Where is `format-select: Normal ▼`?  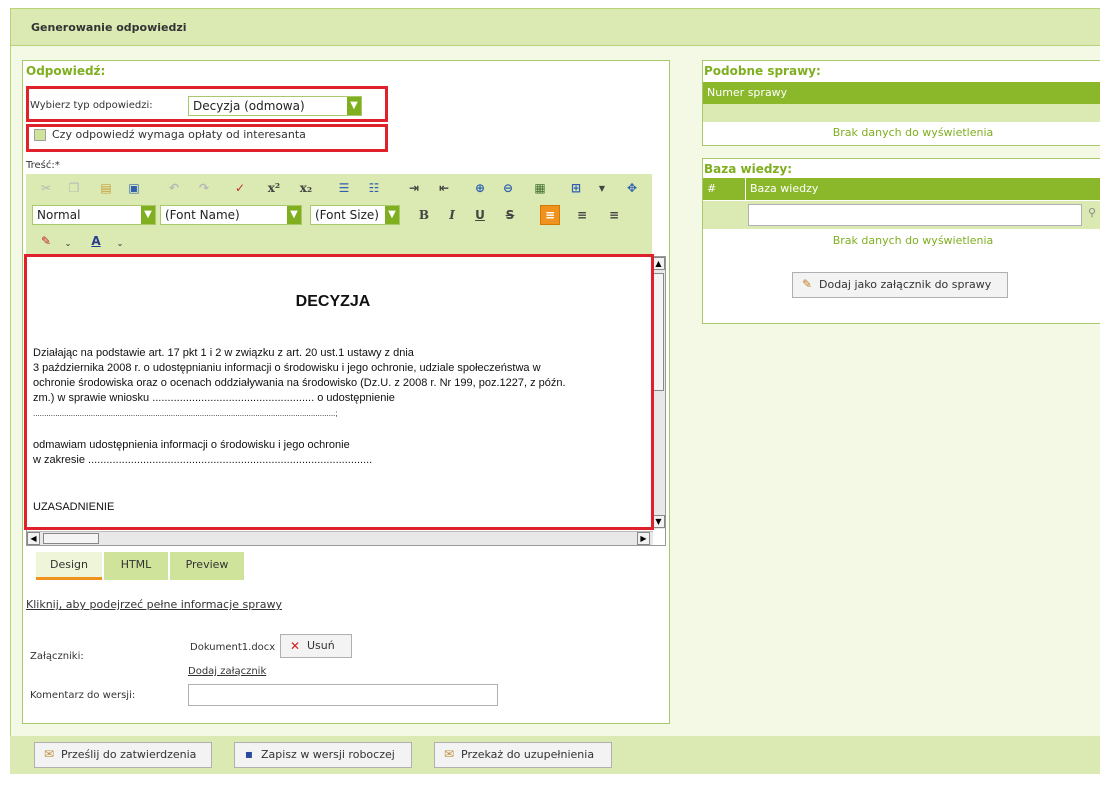
format-select: Normal ▼ is located at coordinates (94, 215).